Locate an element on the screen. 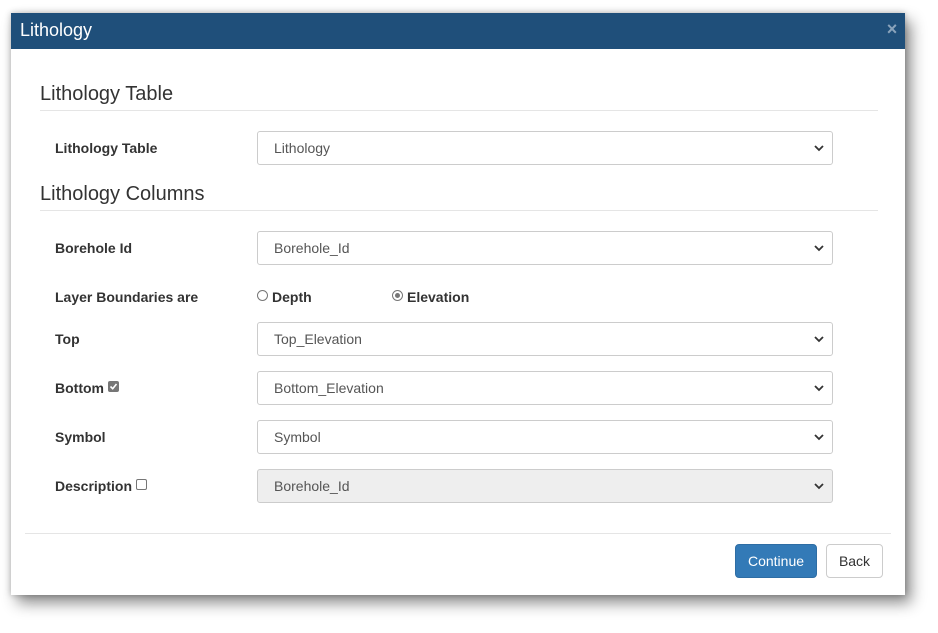 Image resolution: width=938 pixels, height=633 pixels. radio-depth-control is located at coordinates (262, 295).